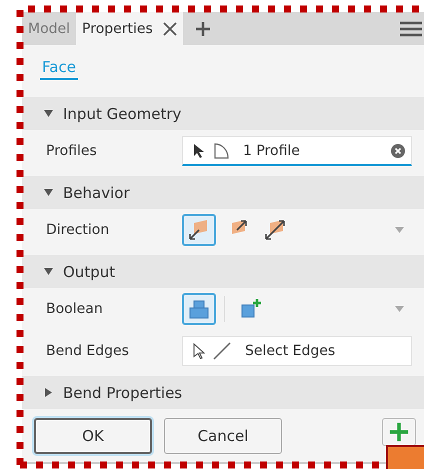 The width and height of the screenshot is (424, 469). Describe the element at coordinates (223, 113) in the screenshot. I see `section-header: Input Geometry` at that location.